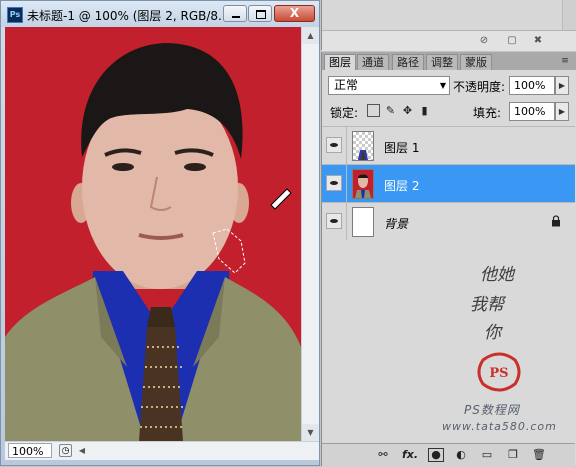 This screenshot has width=576, height=467. What do you see at coordinates (401, 185) in the screenshot?
I see `layer-name: 图层 2` at bounding box center [401, 185].